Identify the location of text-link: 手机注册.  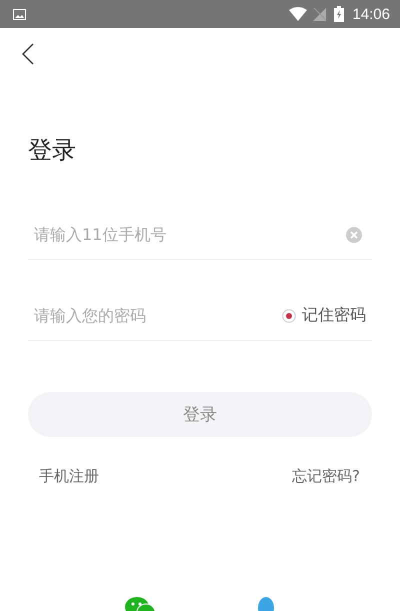
(69, 476).